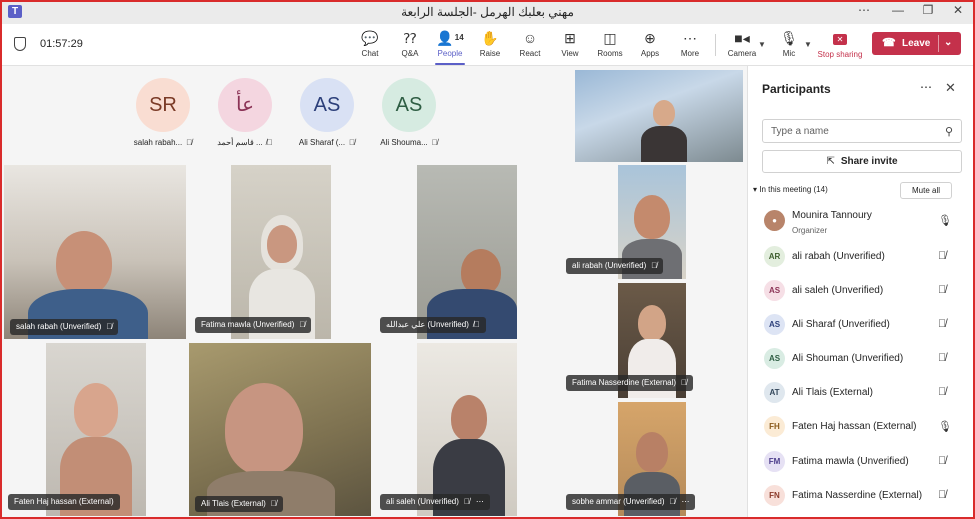  Describe the element at coordinates (95, 252) in the screenshot. I see `video-tile: salah rabah (Unverified) 🎙̸` at that location.